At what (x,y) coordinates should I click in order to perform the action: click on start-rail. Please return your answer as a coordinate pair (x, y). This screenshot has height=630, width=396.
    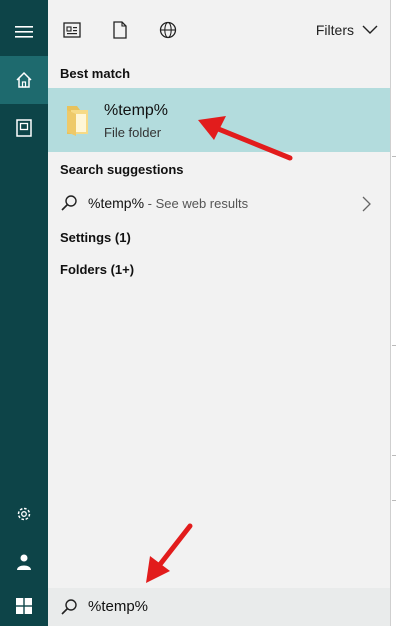
    Looking at the image, I should click on (24, 313).